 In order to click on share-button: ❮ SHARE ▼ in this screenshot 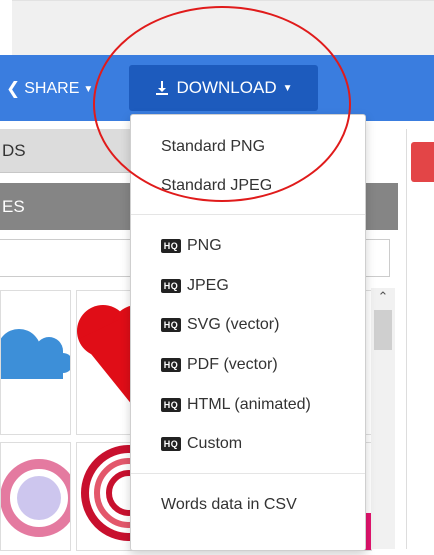, I will do `click(49, 89)`.